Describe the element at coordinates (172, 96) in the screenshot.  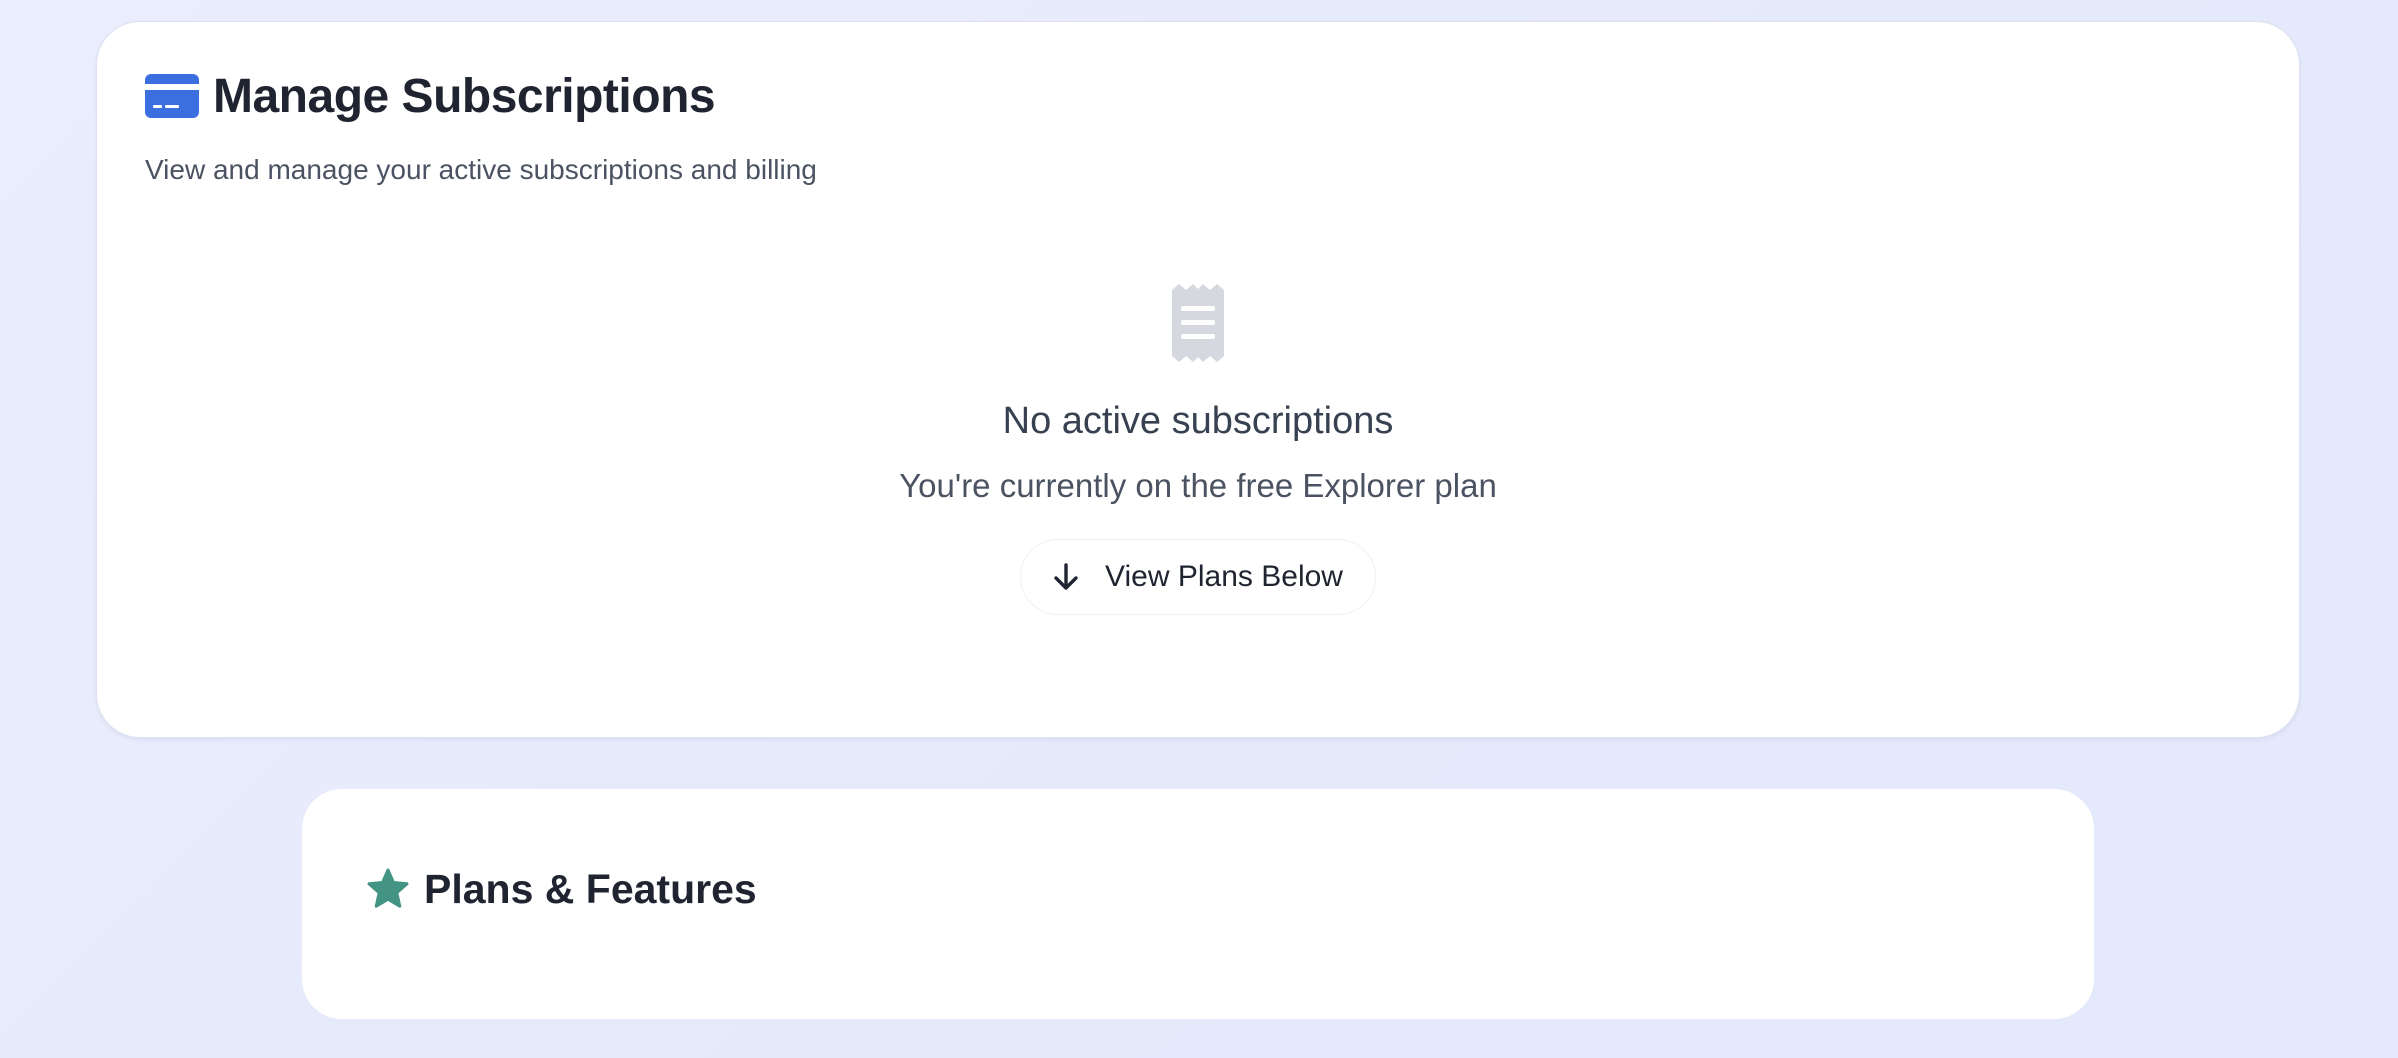
I see `credit-card-icon` at that location.